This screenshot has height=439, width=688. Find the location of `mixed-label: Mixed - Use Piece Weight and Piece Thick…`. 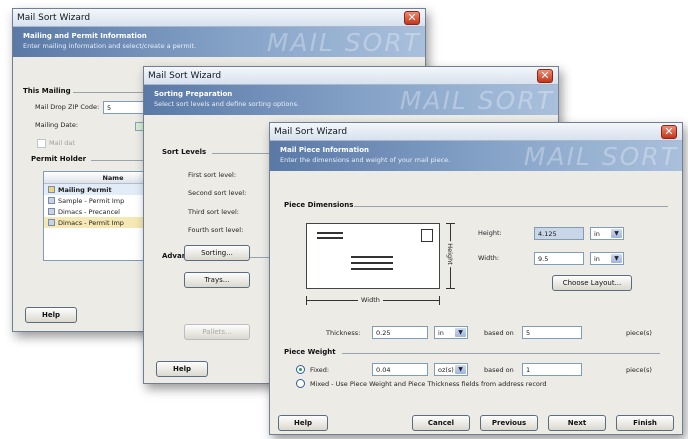

mixed-label: Mixed - Use Piece Weight and Piece Thick… is located at coordinates (428, 384).